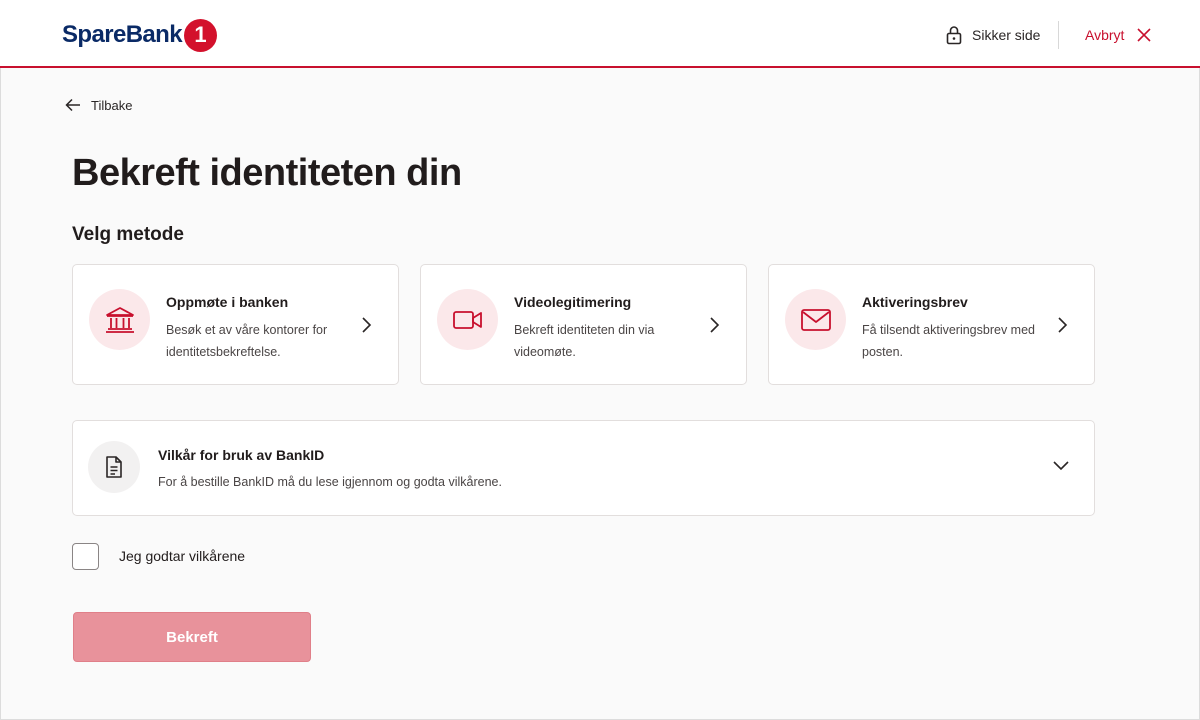 Image resolution: width=1200 pixels, height=720 pixels. What do you see at coordinates (241, 455) in the screenshot?
I see `terms-title: Vilkår for bruk av BankID` at bounding box center [241, 455].